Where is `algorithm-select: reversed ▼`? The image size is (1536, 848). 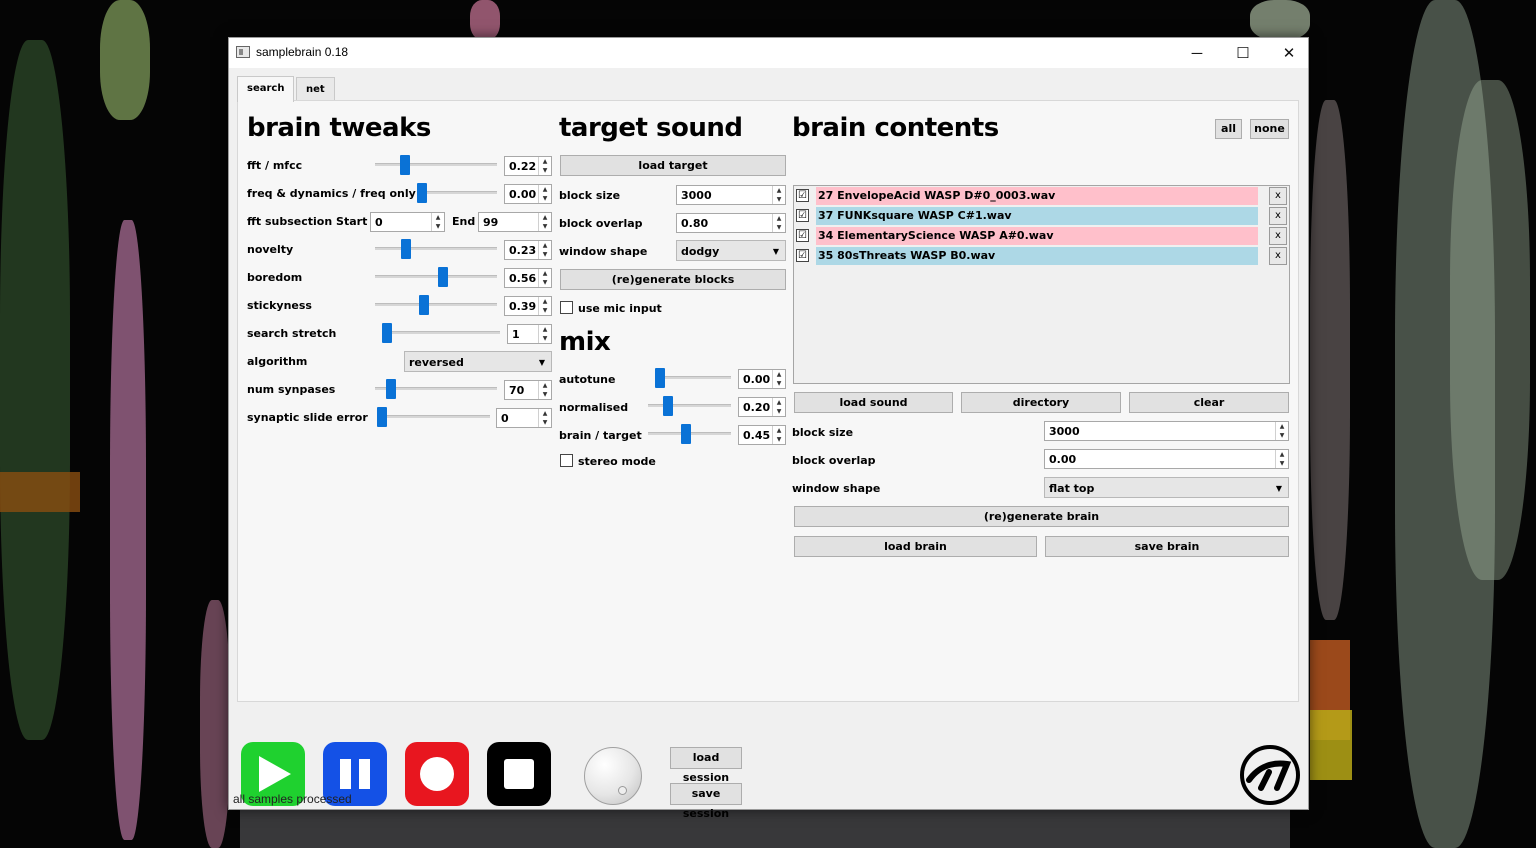 algorithm-select: reversed ▼ is located at coordinates (478, 361).